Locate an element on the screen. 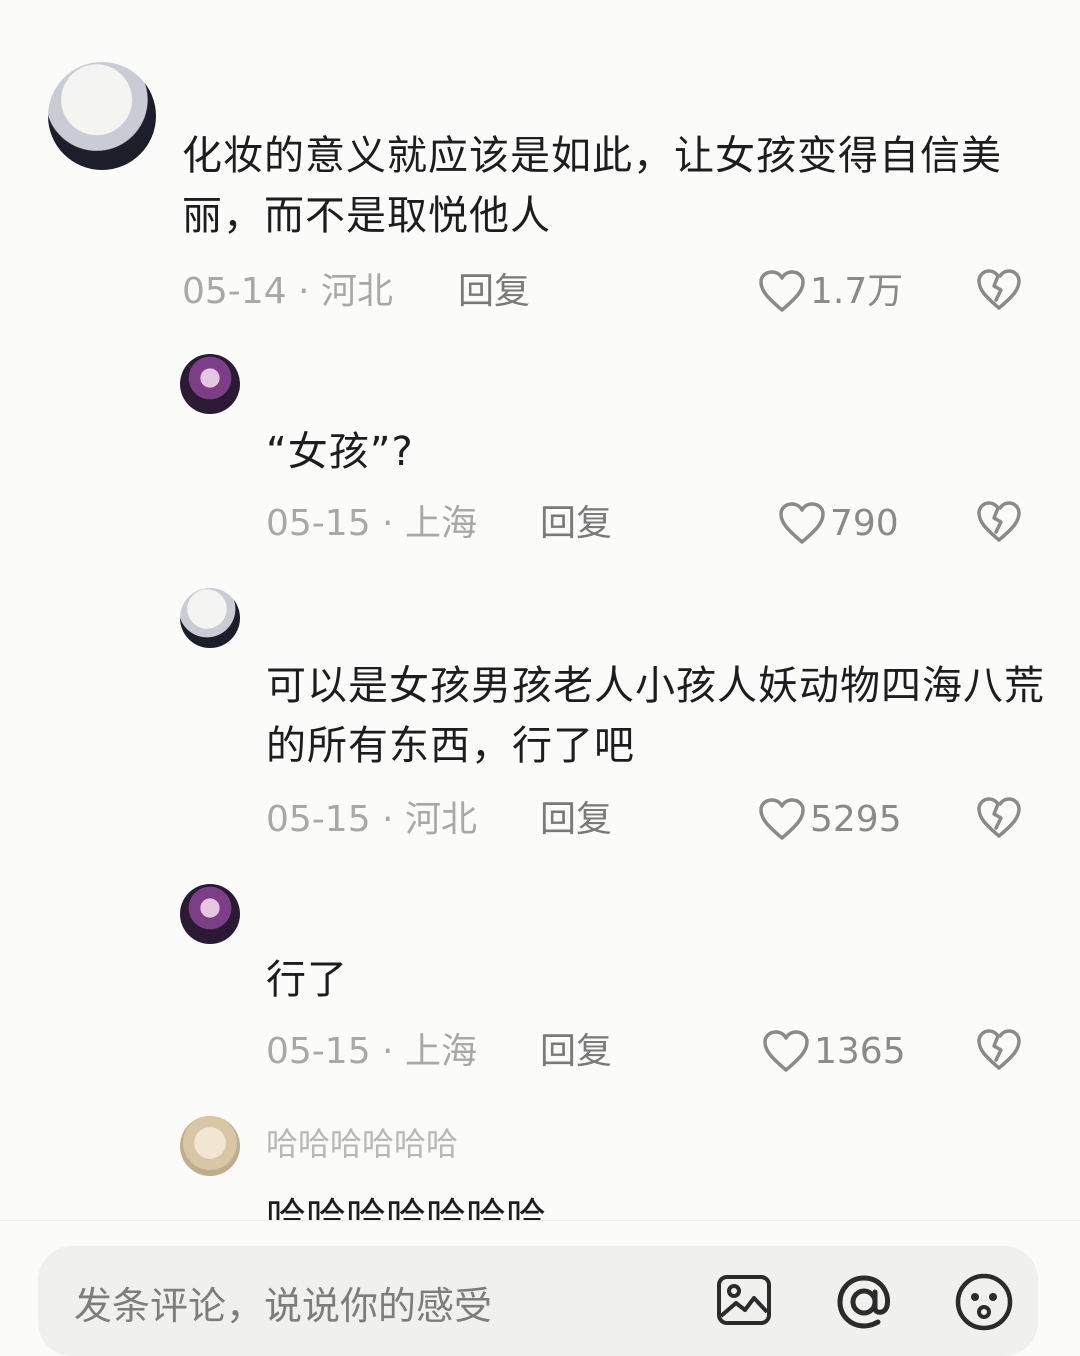 This screenshot has width=1080, height=1356. comment-input-placeholder: 发条评论，说说你的感受 is located at coordinates (283, 1306).